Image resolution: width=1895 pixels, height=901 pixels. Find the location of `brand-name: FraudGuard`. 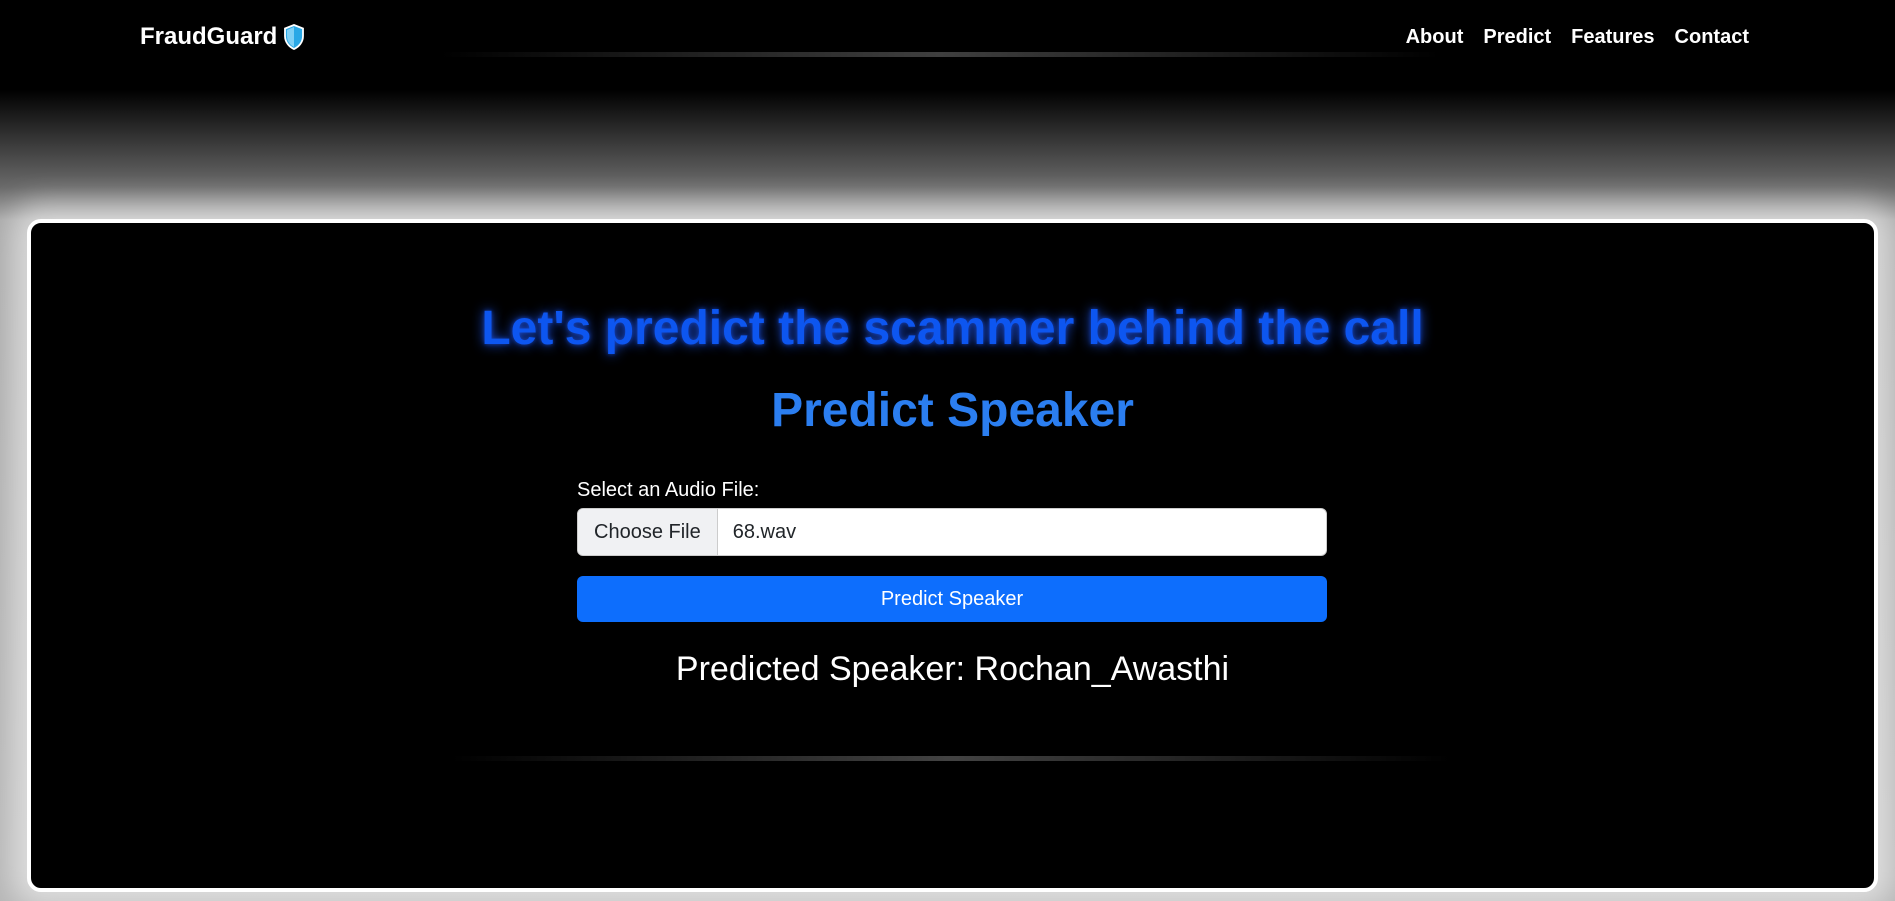

brand-name: FraudGuard is located at coordinates (209, 36).